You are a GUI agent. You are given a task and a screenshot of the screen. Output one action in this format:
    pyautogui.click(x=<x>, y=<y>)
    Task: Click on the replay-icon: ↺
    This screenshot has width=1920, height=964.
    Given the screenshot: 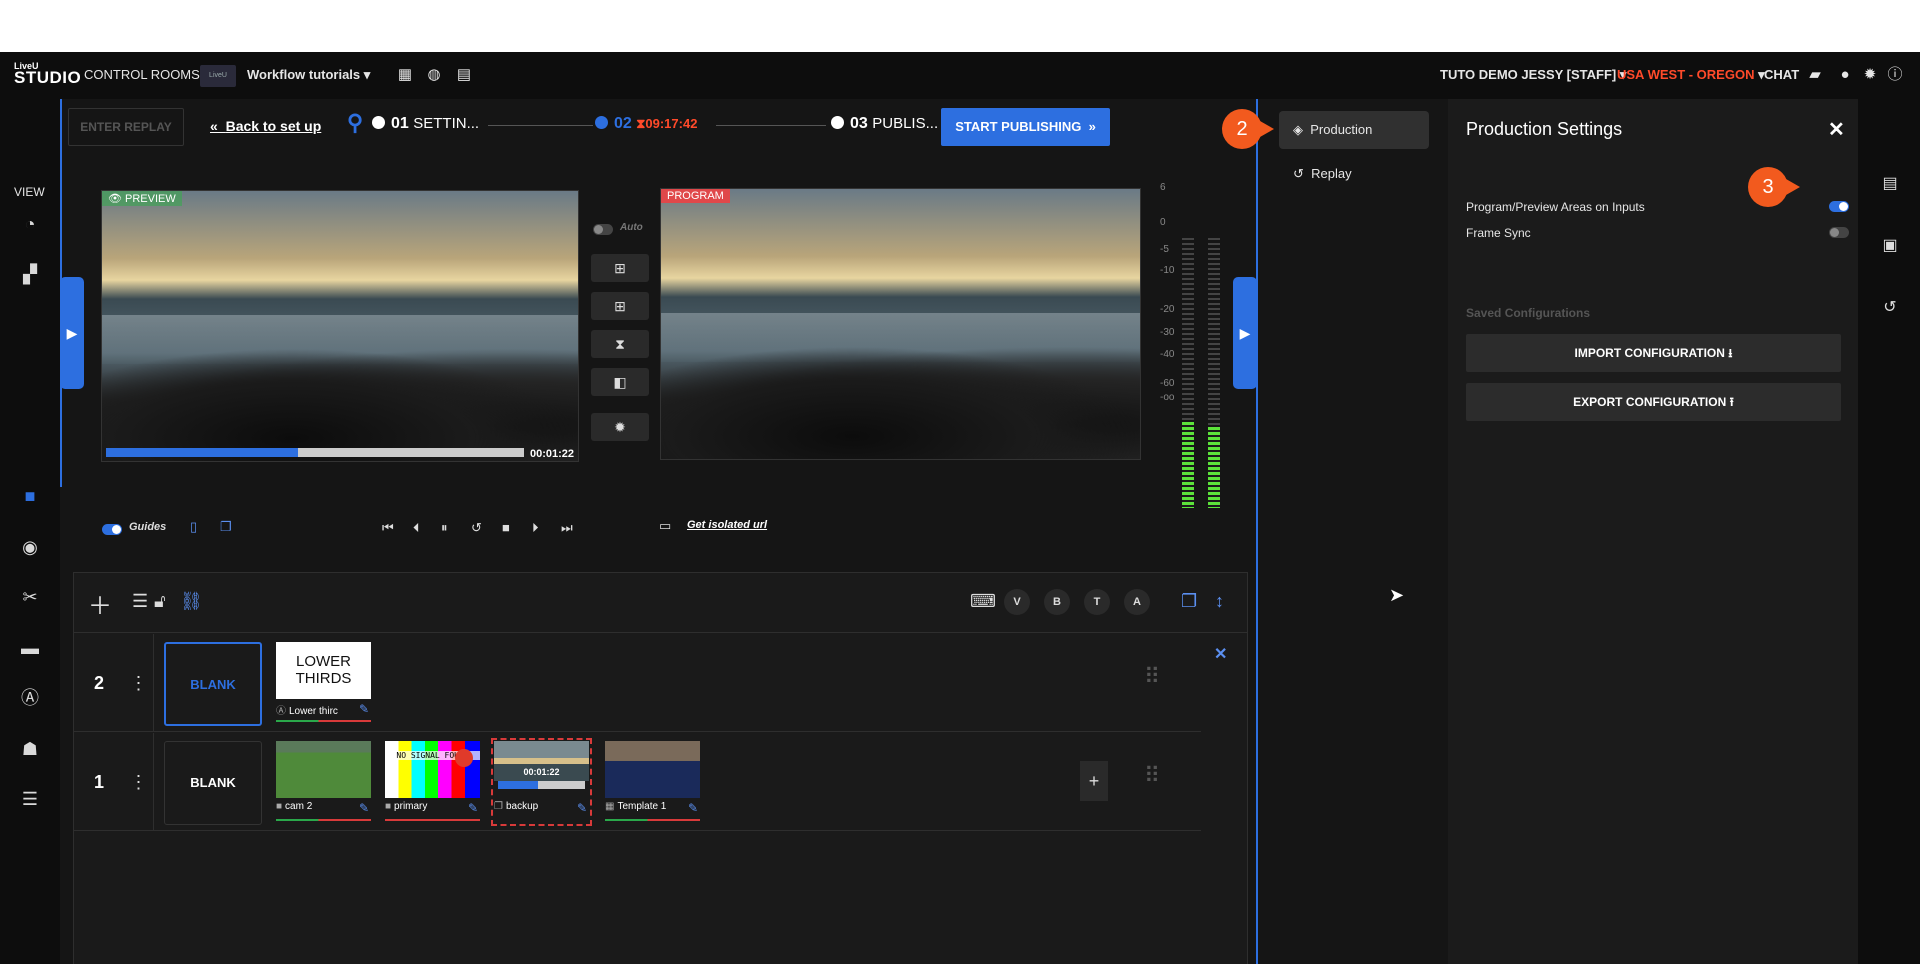 What is the action you would take?
    pyautogui.click(x=476, y=528)
    